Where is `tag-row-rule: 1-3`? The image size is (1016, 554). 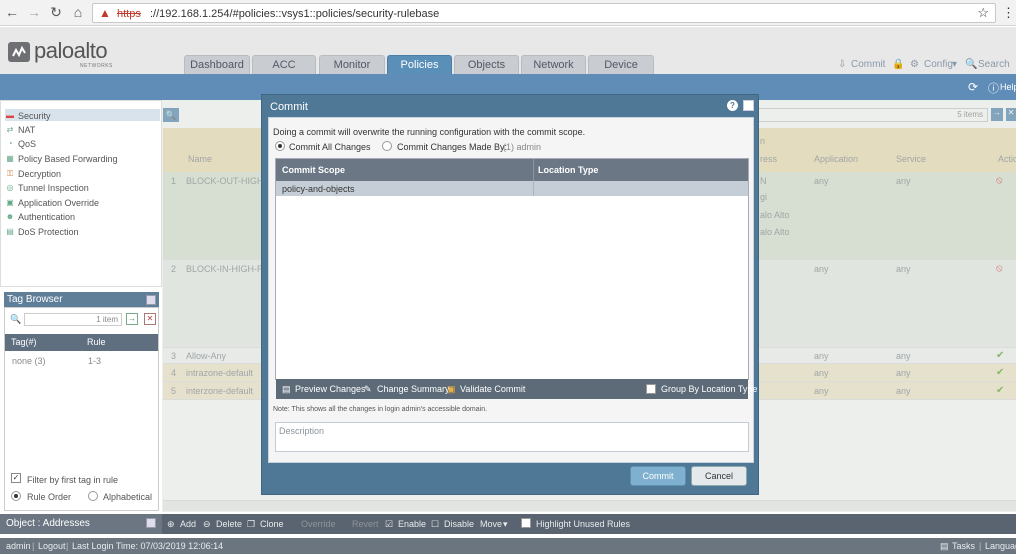
tag-row-rule: 1-3 is located at coordinates (95, 361).